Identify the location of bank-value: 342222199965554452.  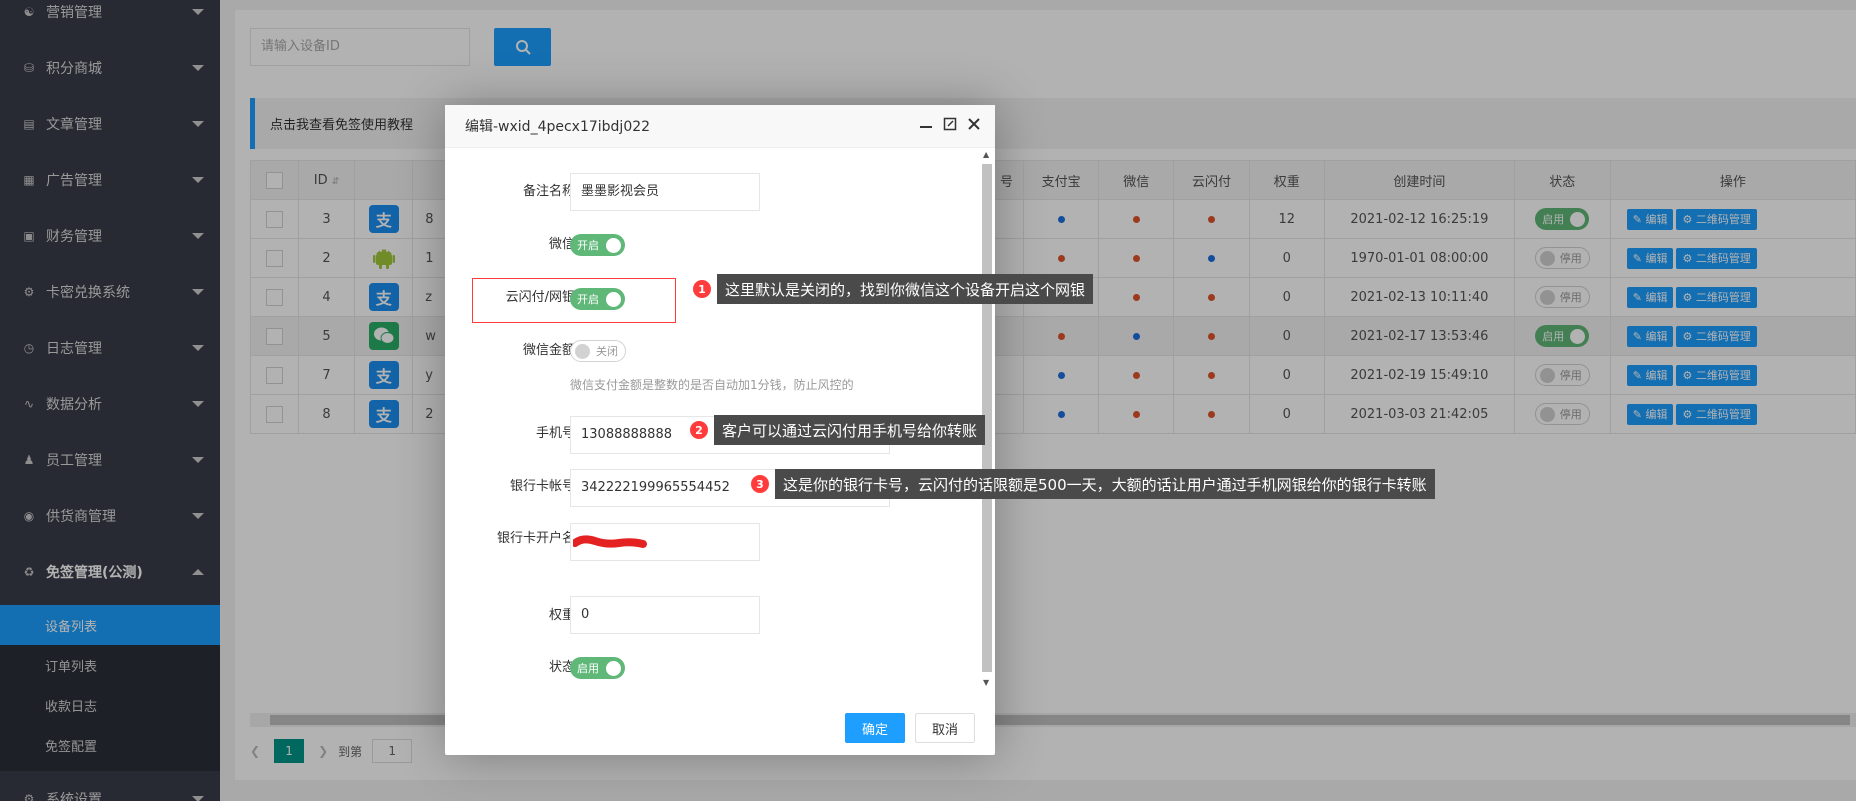
(655, 487).